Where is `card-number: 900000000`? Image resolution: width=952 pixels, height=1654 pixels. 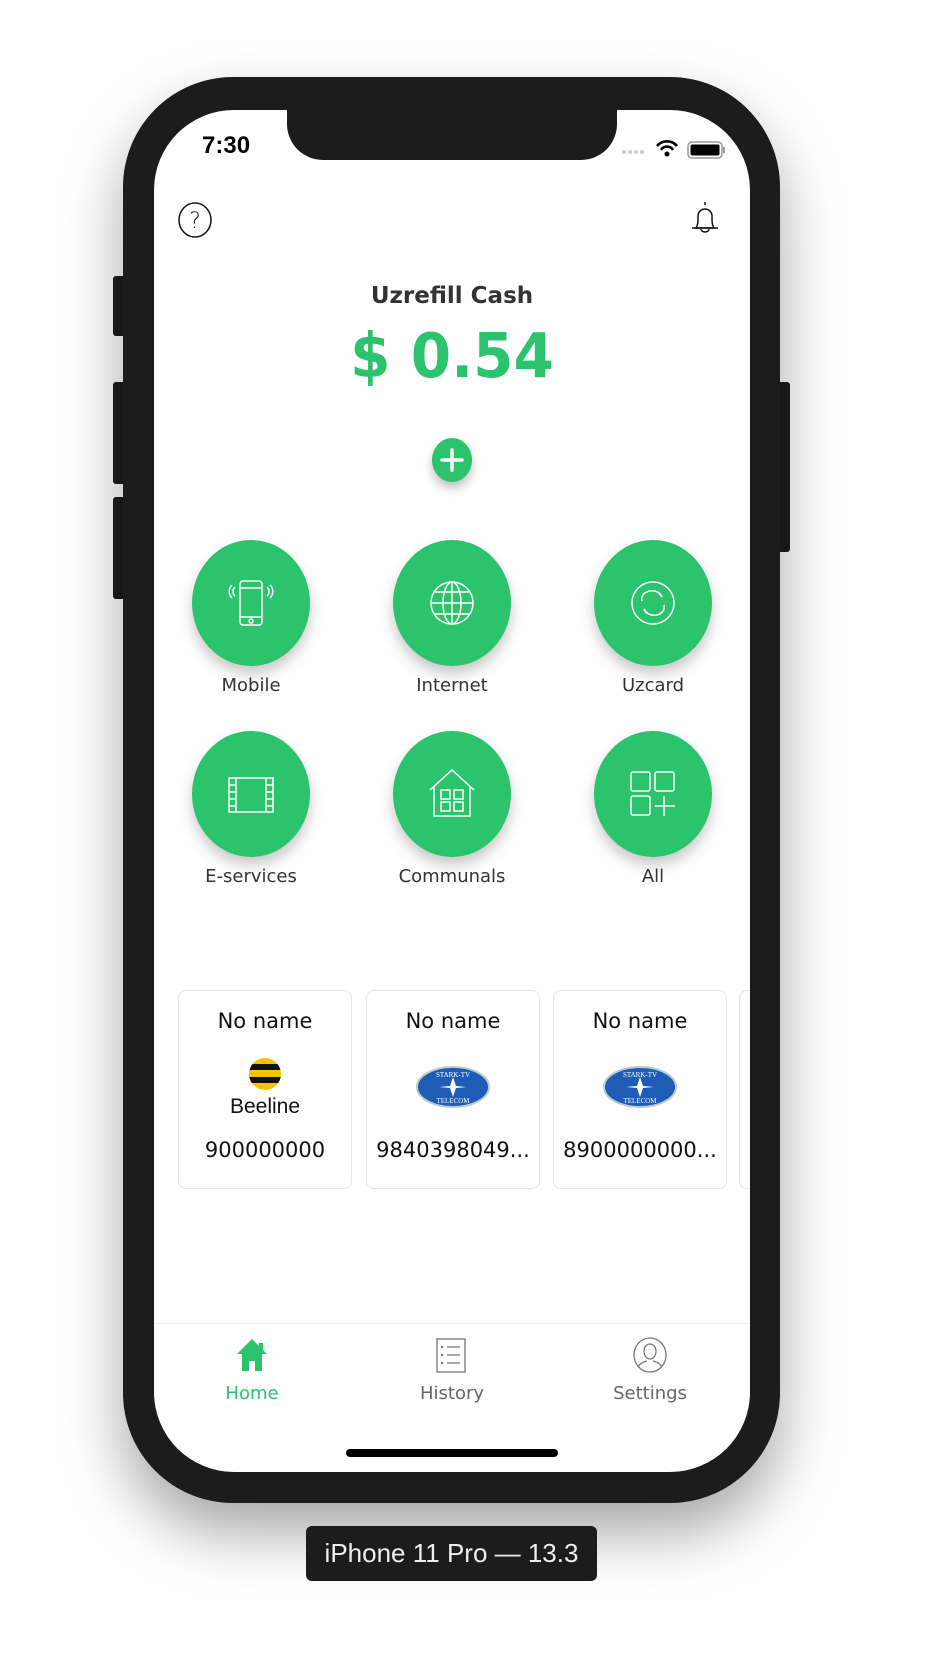
card-number: 900000000 is located at coordinates (265, 1150).